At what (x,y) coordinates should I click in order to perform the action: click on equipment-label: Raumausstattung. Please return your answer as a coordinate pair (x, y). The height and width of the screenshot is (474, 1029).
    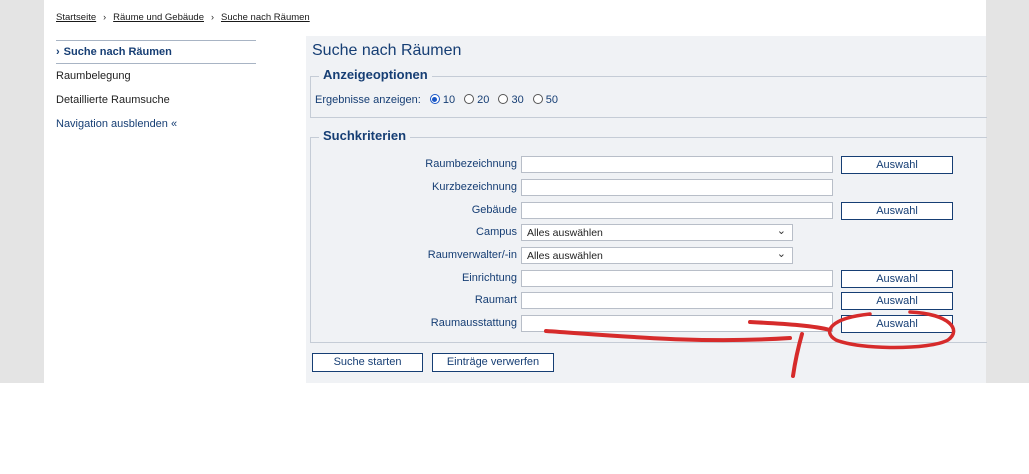
    Looking at the image, I should click on (473, 323).